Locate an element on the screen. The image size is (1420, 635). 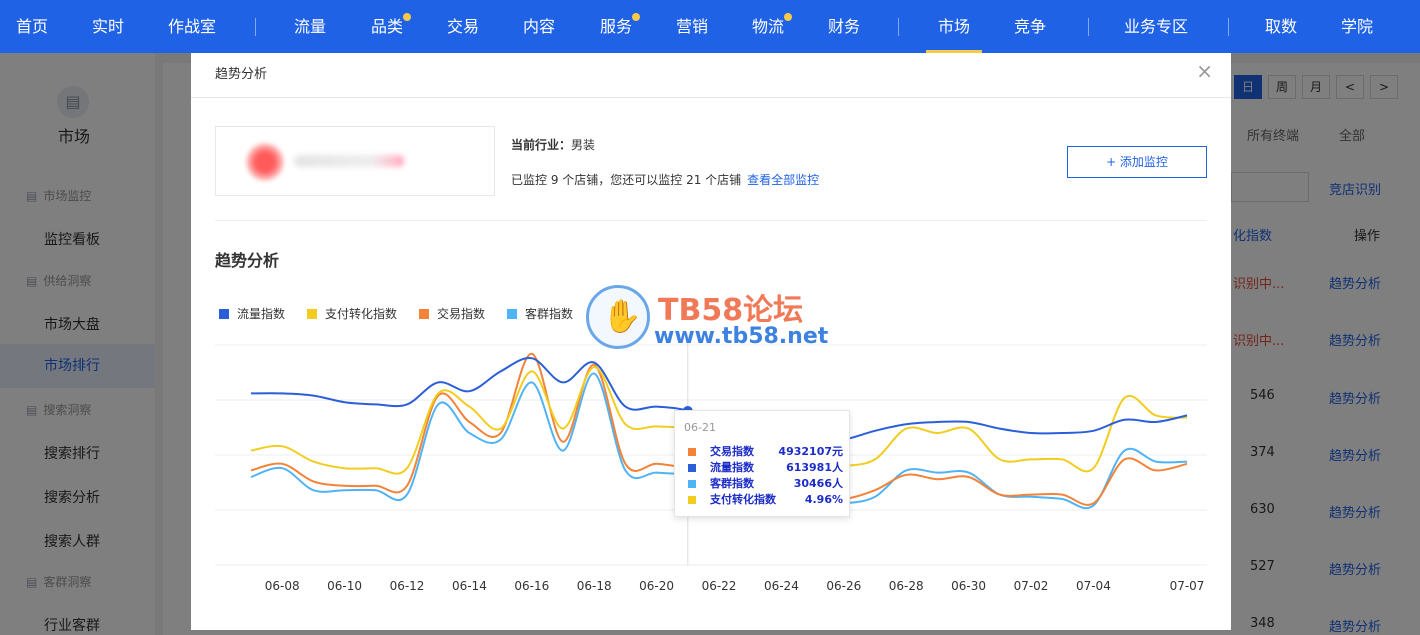
chart-legend: 流量指数 支付转化指数 交易指数 客群指数 is located at coordinates (396, 313).